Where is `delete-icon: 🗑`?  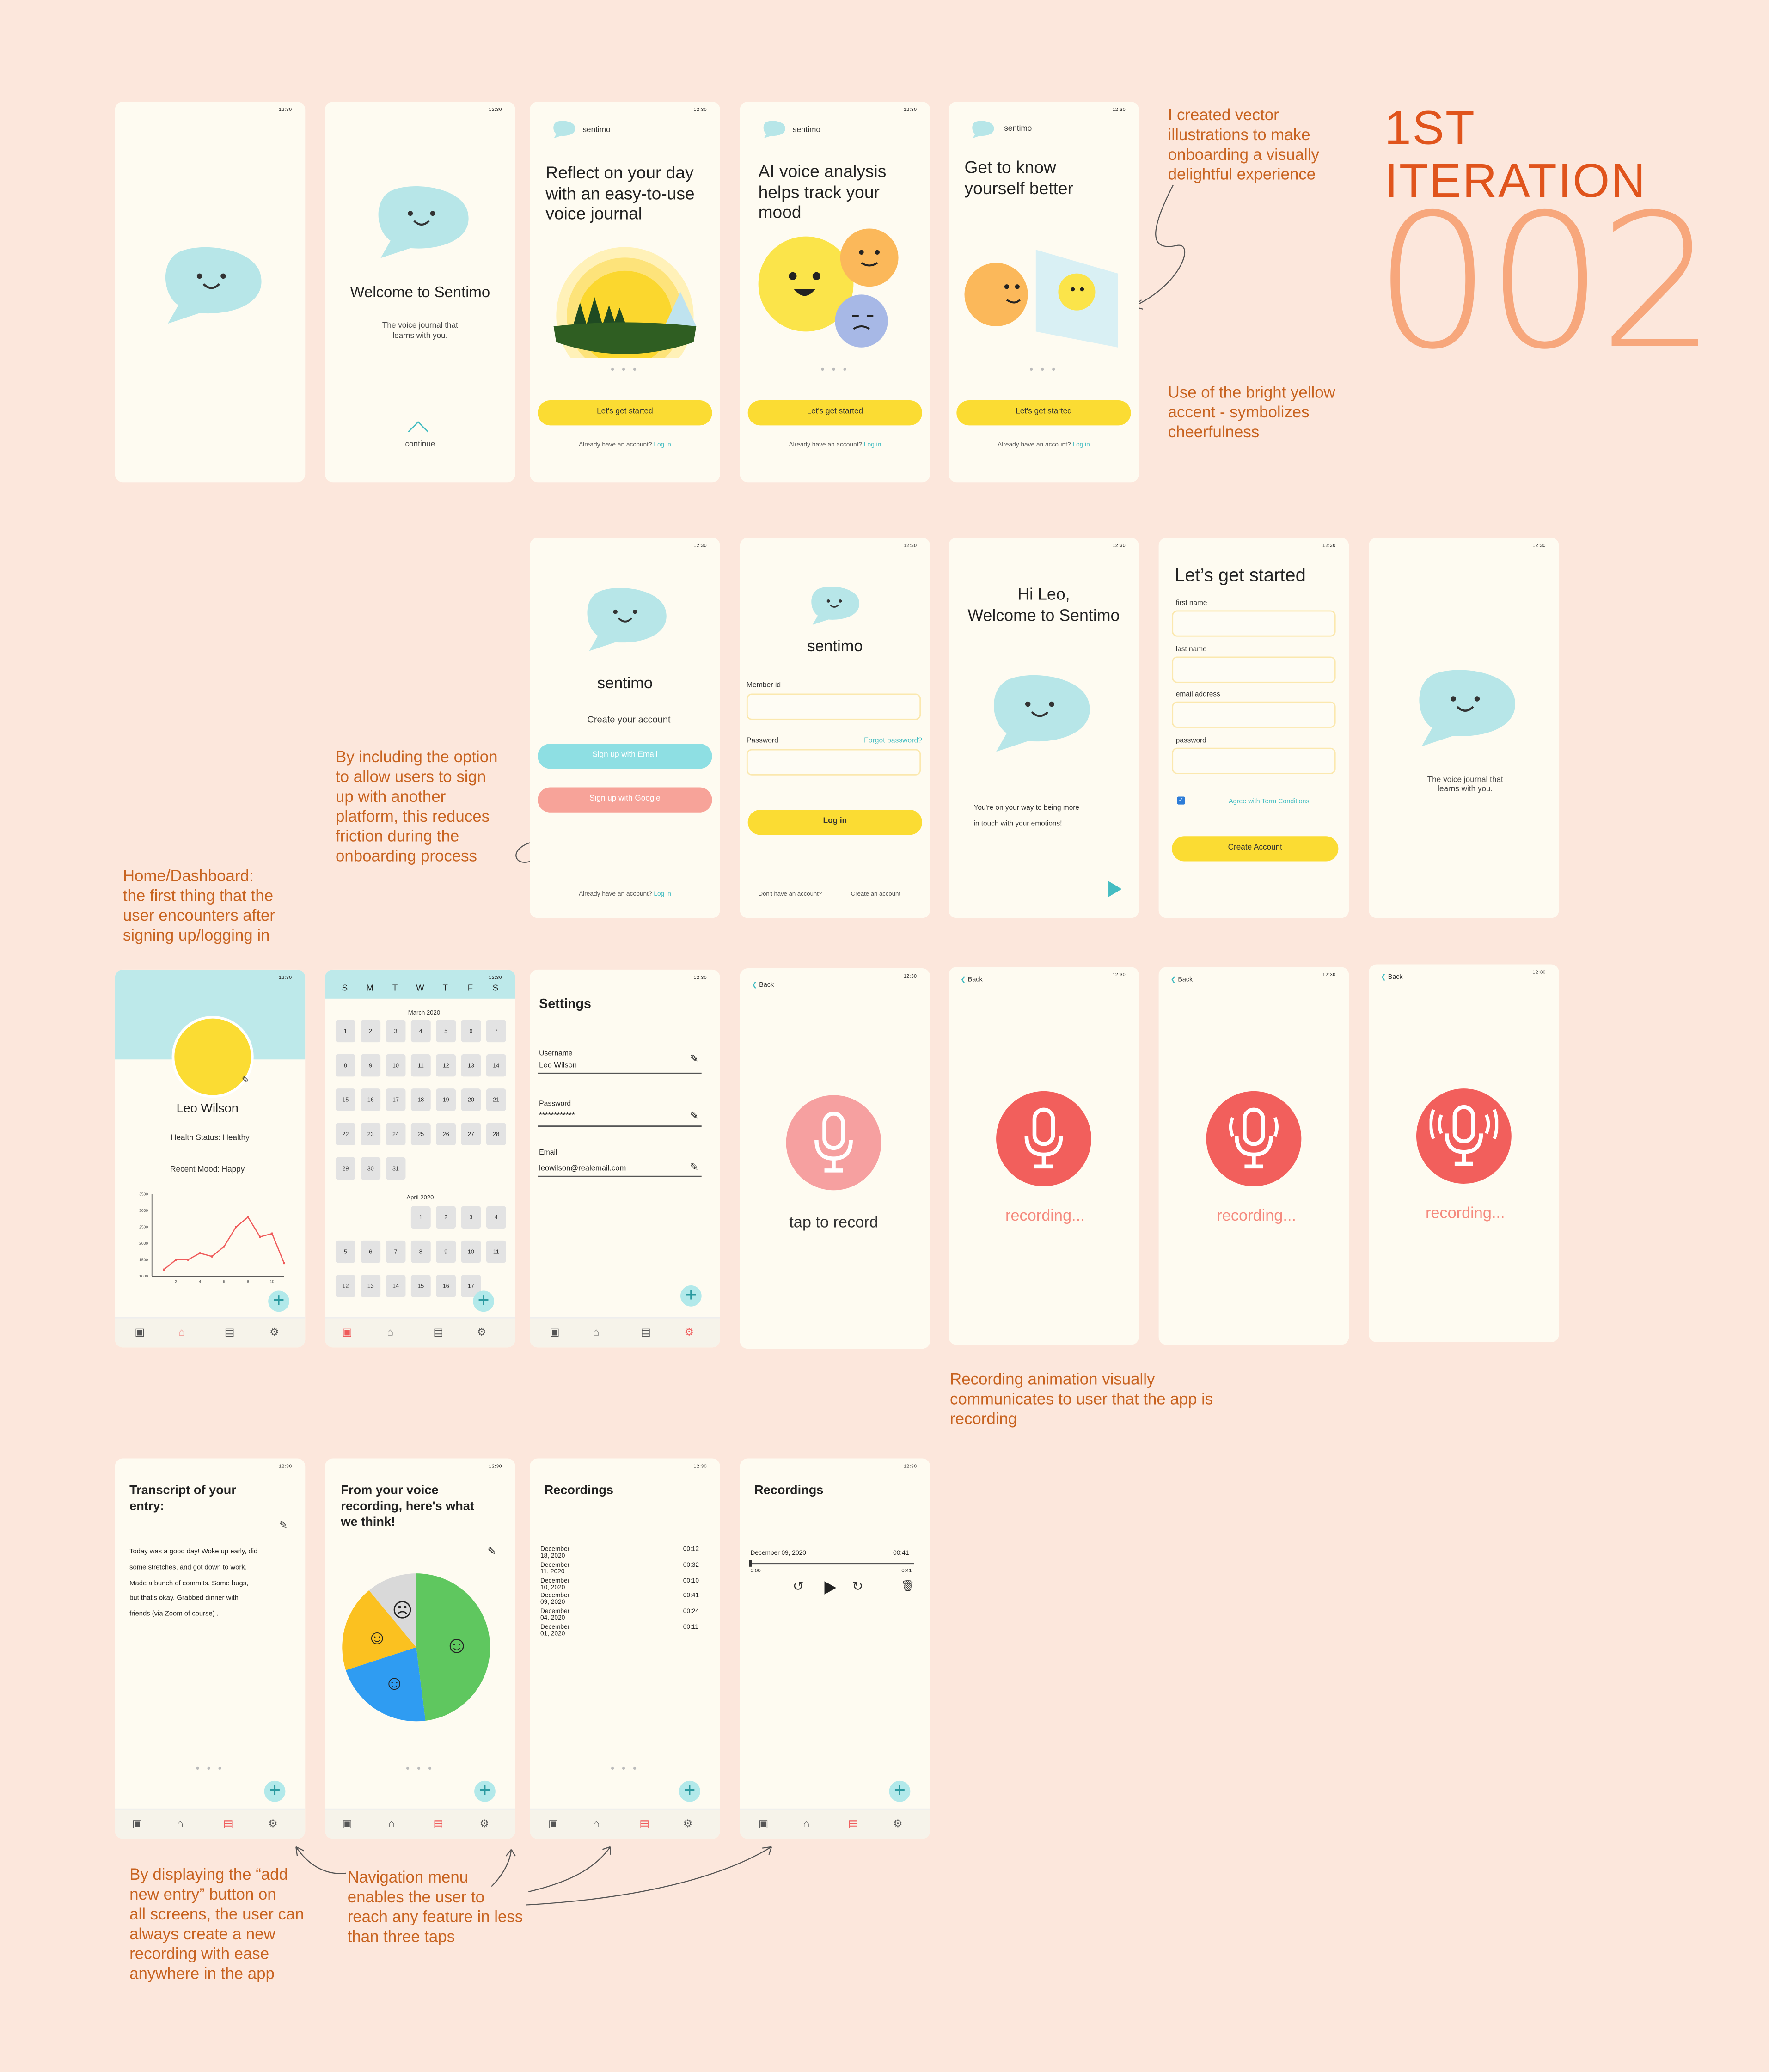 delete-icon: 🗑 is located at coordinates (907, 1586).